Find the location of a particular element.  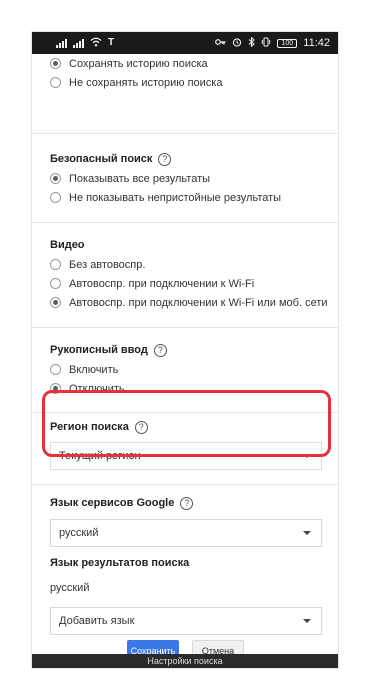

section-title: Безопасный поиск ? is located at coordinates (185, 159).